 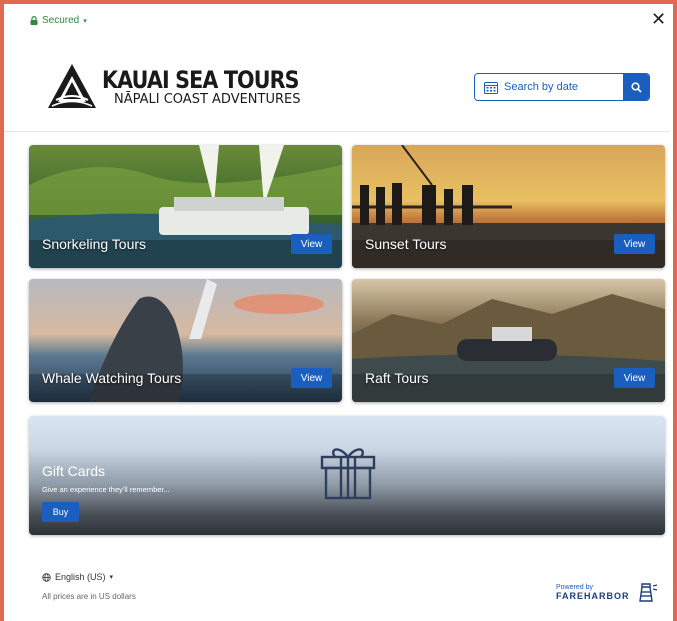 What do you see at coordinates (185, 206) in the screenshot?
I see `tour-card-snorkeling: Snorkeling Tours View` at bounding box center [185, 206].